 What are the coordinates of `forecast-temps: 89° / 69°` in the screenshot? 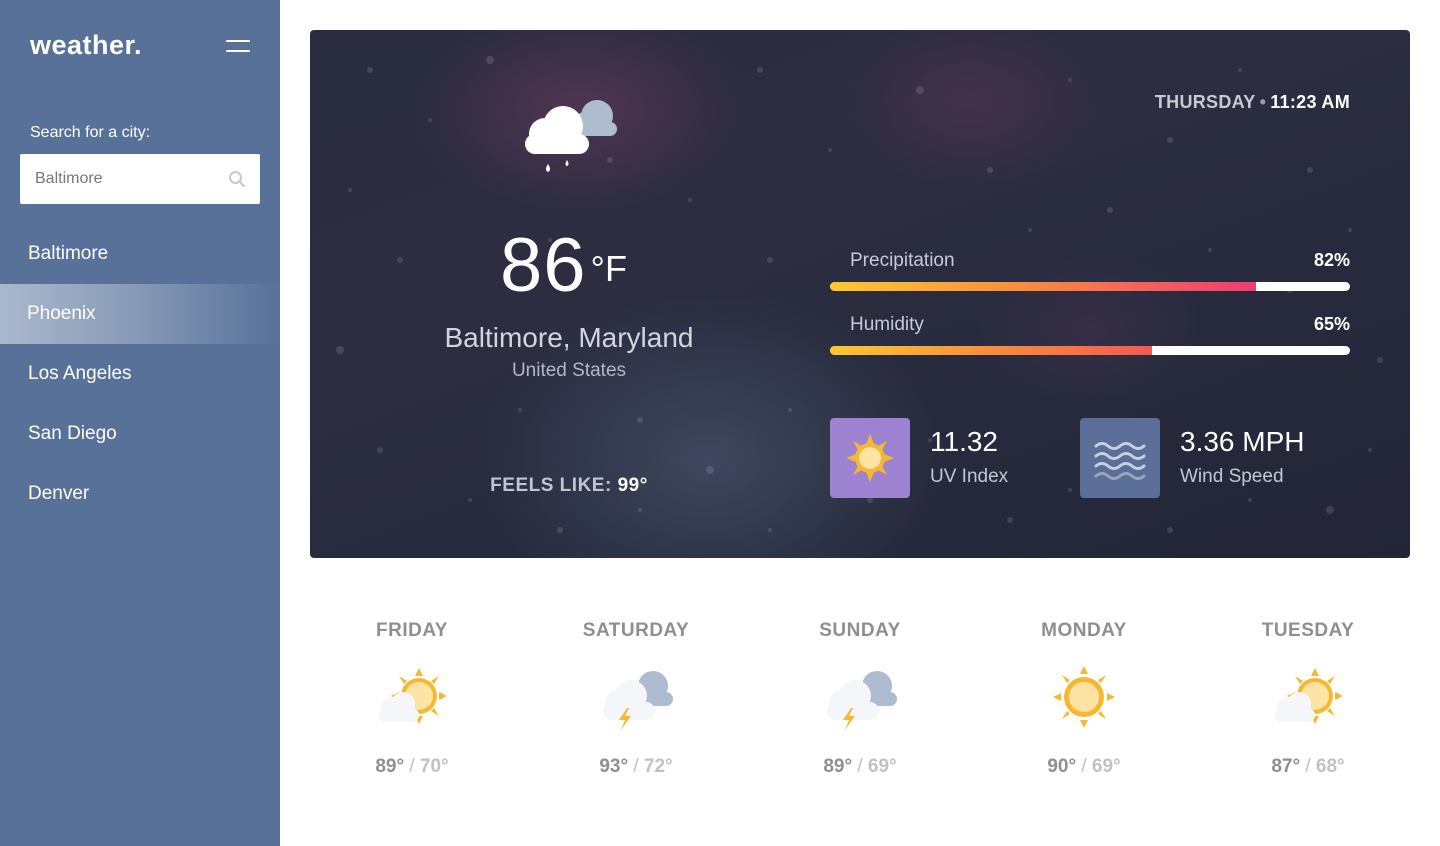 It's located at (860, 767).